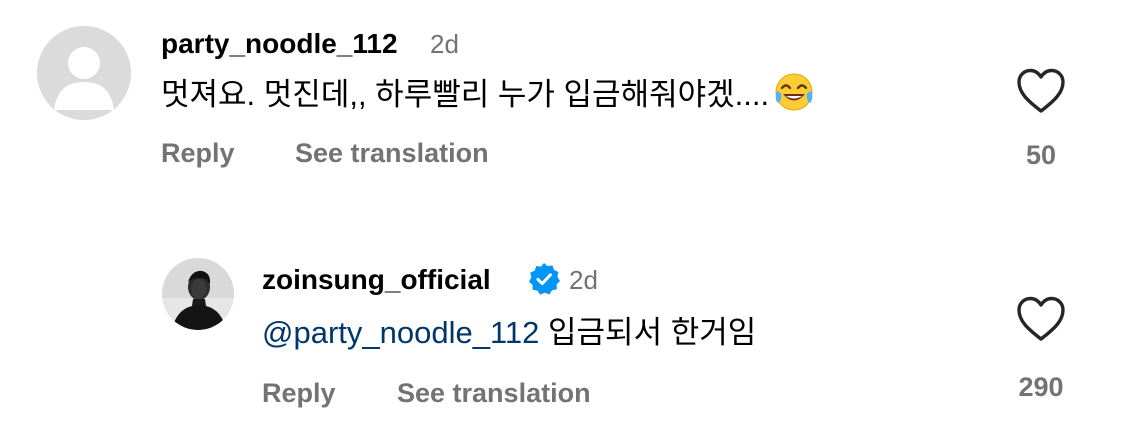 This screenshot has height=432, width=1125. I want to click on mention-link: @party_noodle_112, so click(400, 332).